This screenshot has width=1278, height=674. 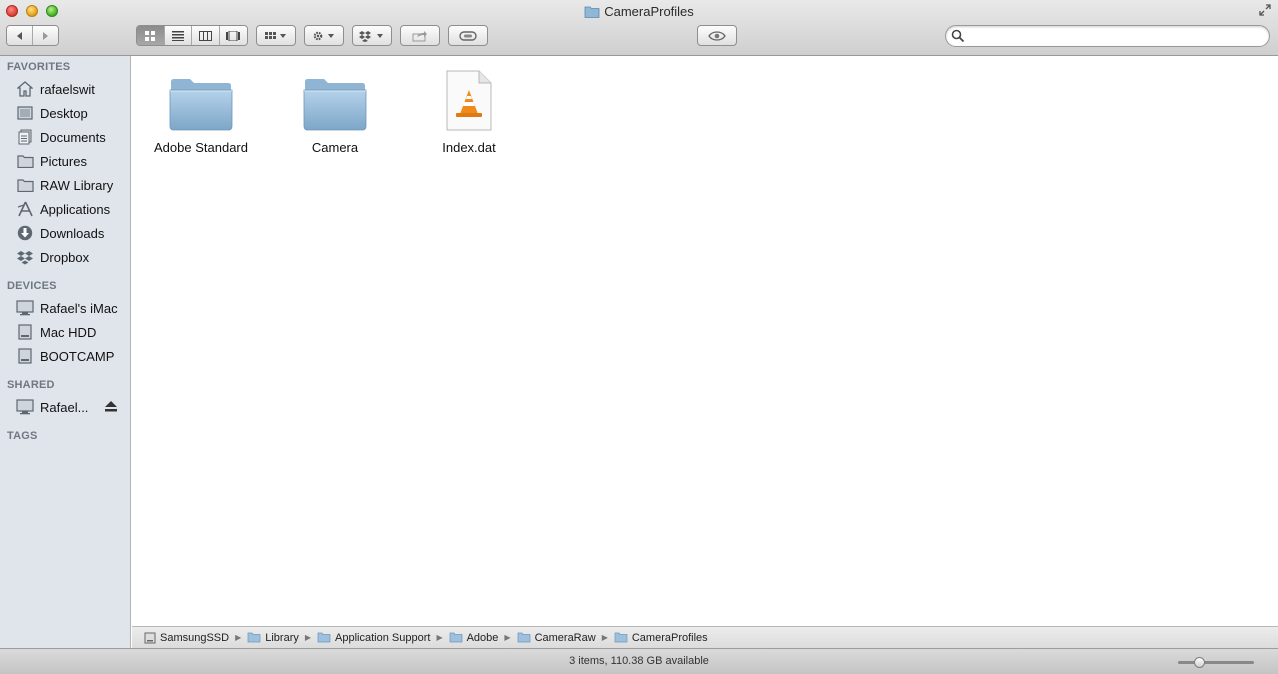 I want to click on sidebar-item-label: Desktop, so click(x=64, y=113).